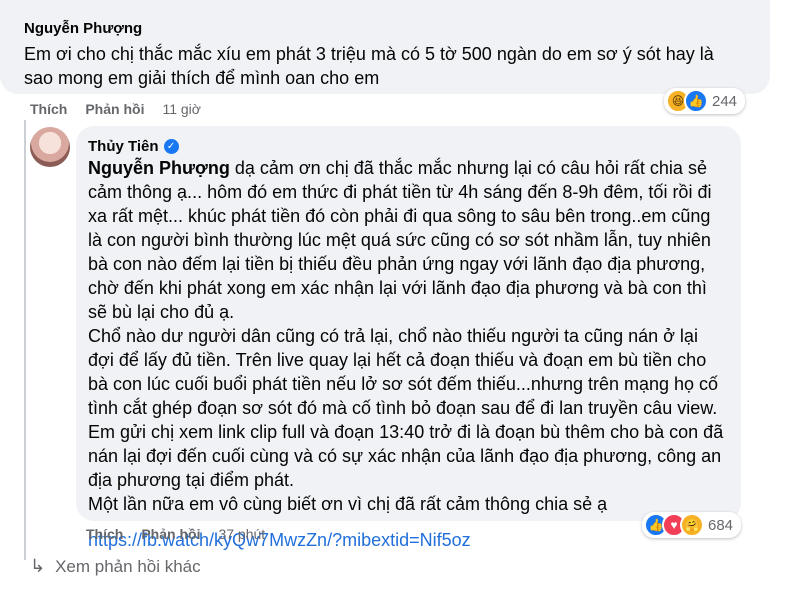 This screenshot has width=787, height=591. Describe the element at coordinates (50, 147) in the screenshot. I see `avatar` at that location.